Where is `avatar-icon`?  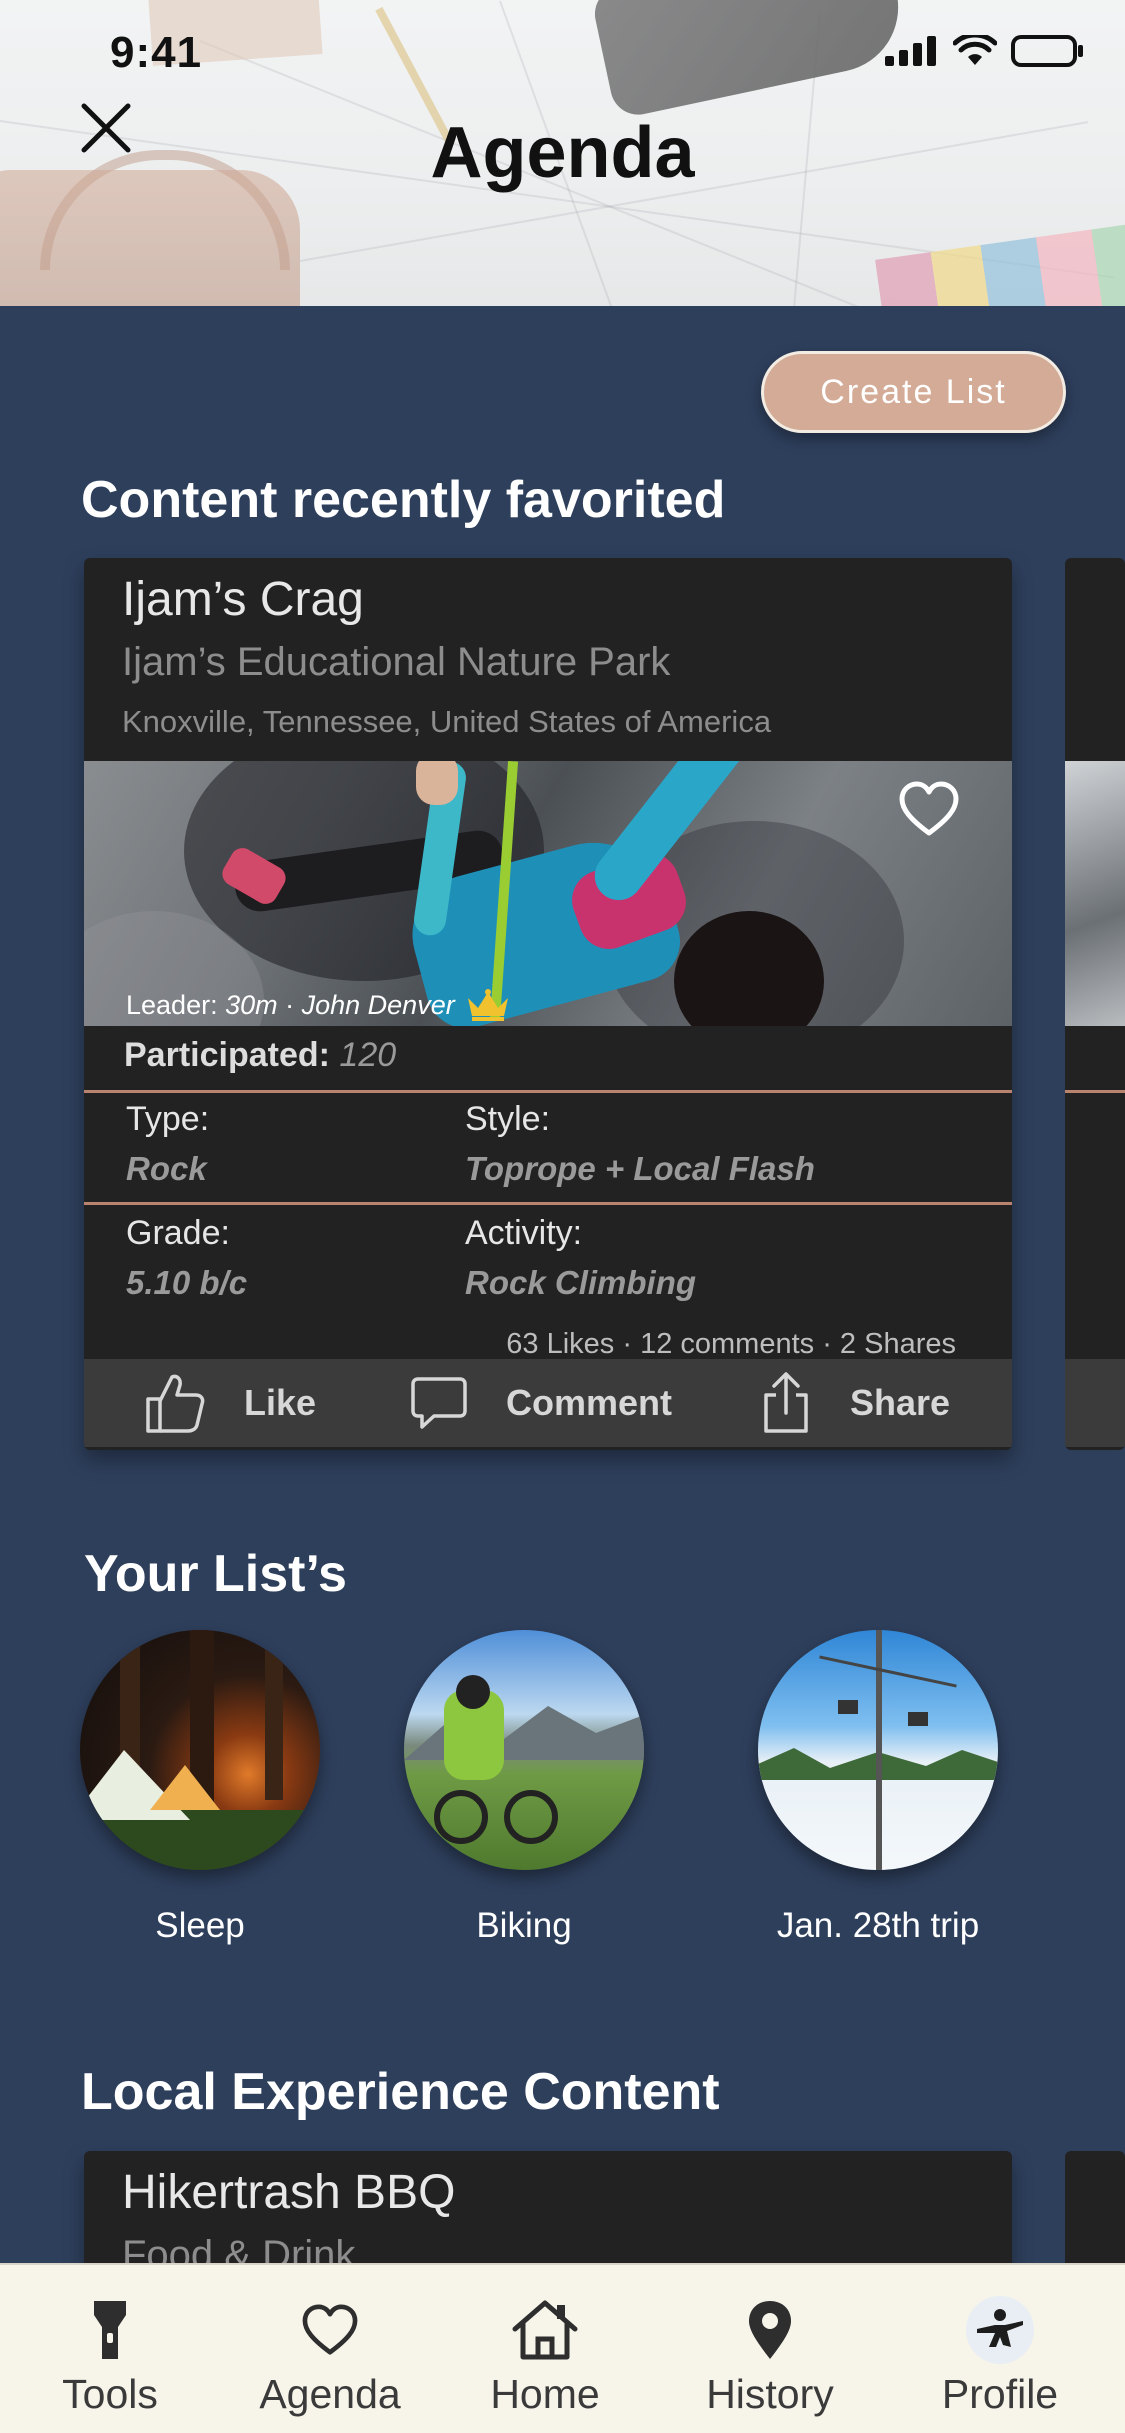 avatar-icon is located at coordinates (1000, 2330).